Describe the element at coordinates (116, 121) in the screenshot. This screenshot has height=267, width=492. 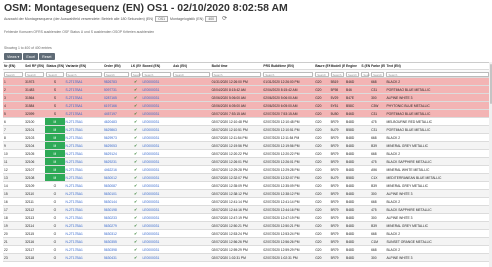
I see `table-cell-order: 4620483` at that location.